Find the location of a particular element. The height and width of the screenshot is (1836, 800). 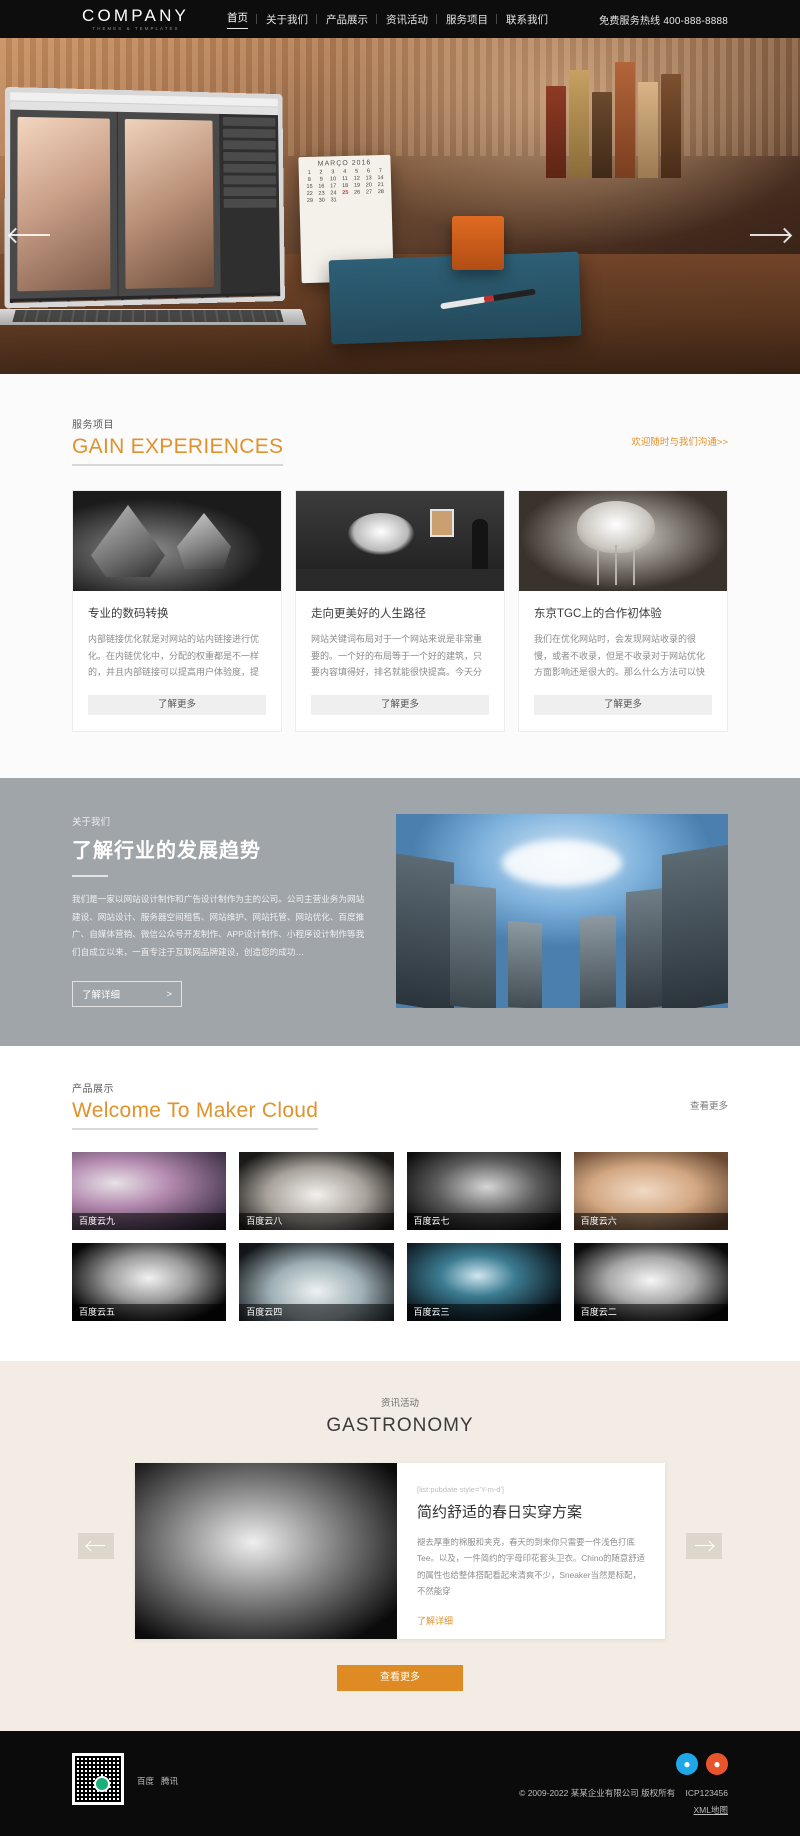

product-item: 百度云七 is located at coordinates (483, 1191).